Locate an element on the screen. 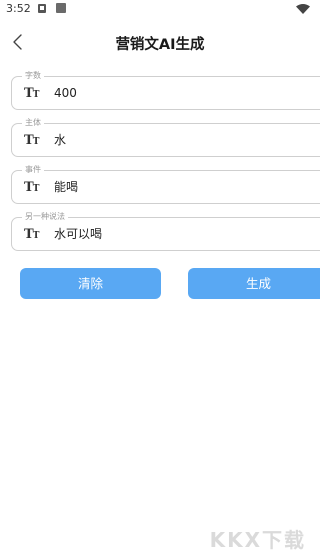  field-value: 水 is located at coordinates (60, 140).